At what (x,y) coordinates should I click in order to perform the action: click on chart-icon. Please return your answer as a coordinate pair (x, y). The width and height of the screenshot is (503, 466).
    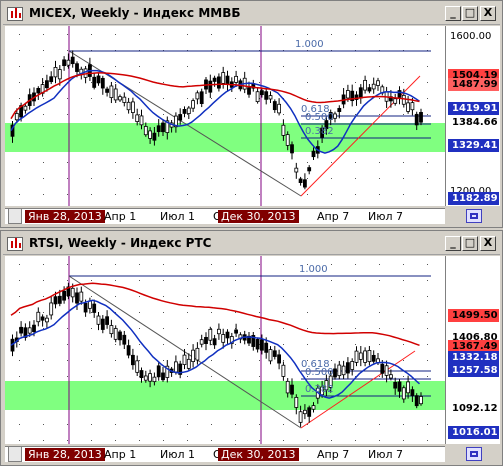
    Looking at the image, I should click on (15, 14).